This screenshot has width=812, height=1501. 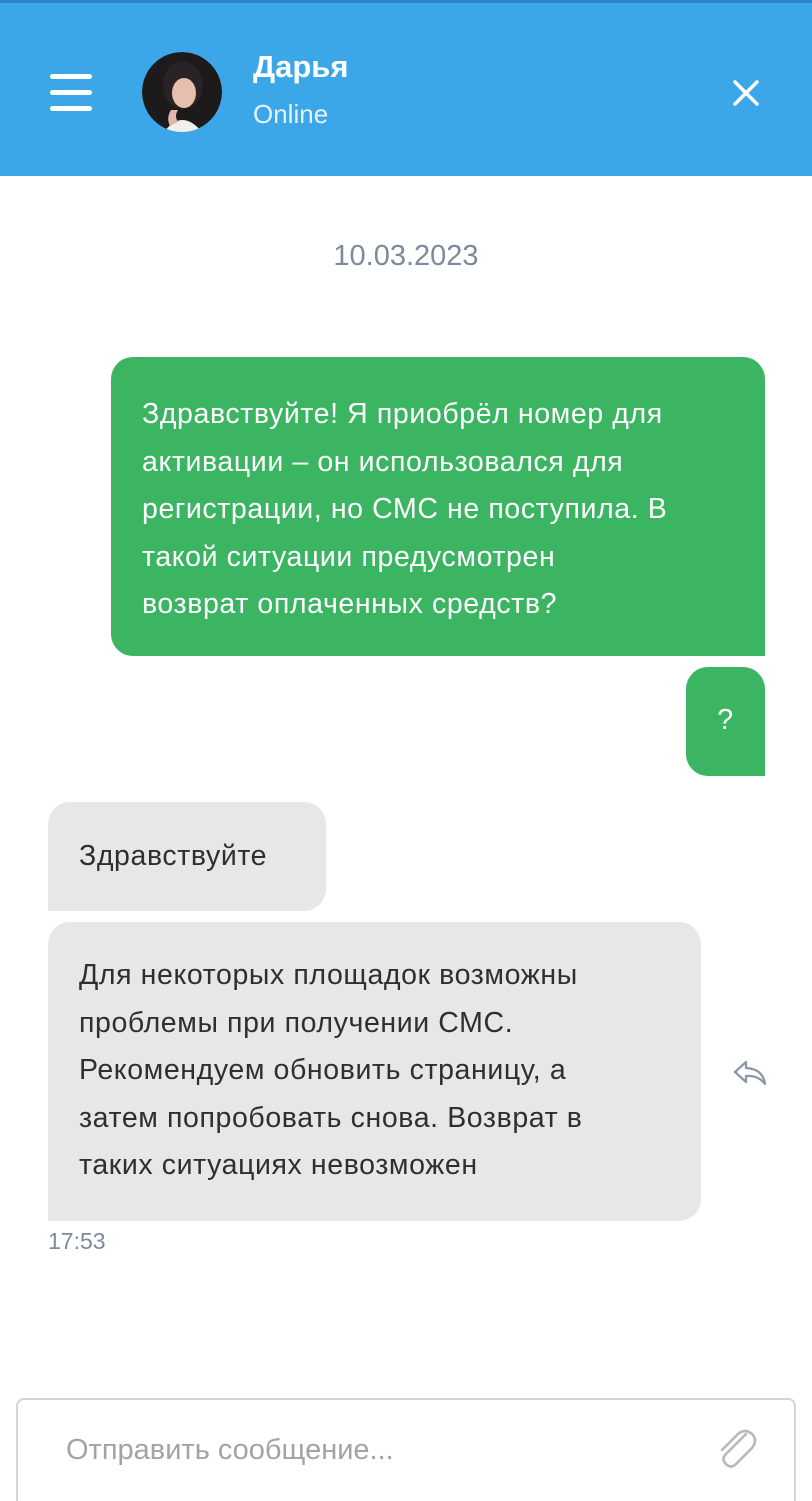 I want to click on message-line: такой ситуации предусмотрен, so click(x=349, y=556).